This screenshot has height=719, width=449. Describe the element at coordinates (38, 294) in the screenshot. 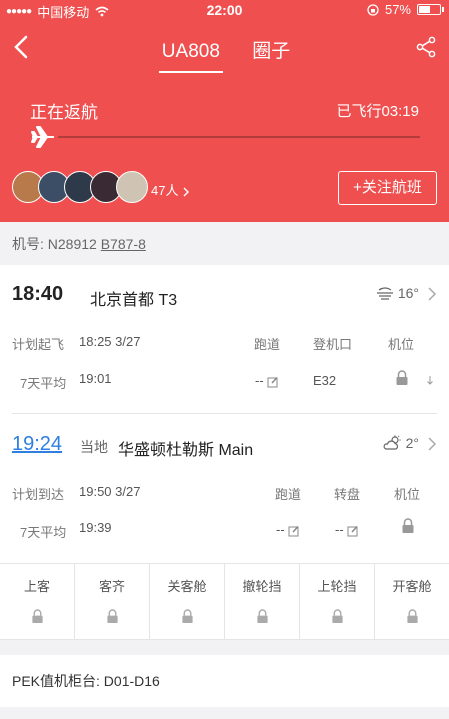

I see `departure-time: 18:40` at that location.